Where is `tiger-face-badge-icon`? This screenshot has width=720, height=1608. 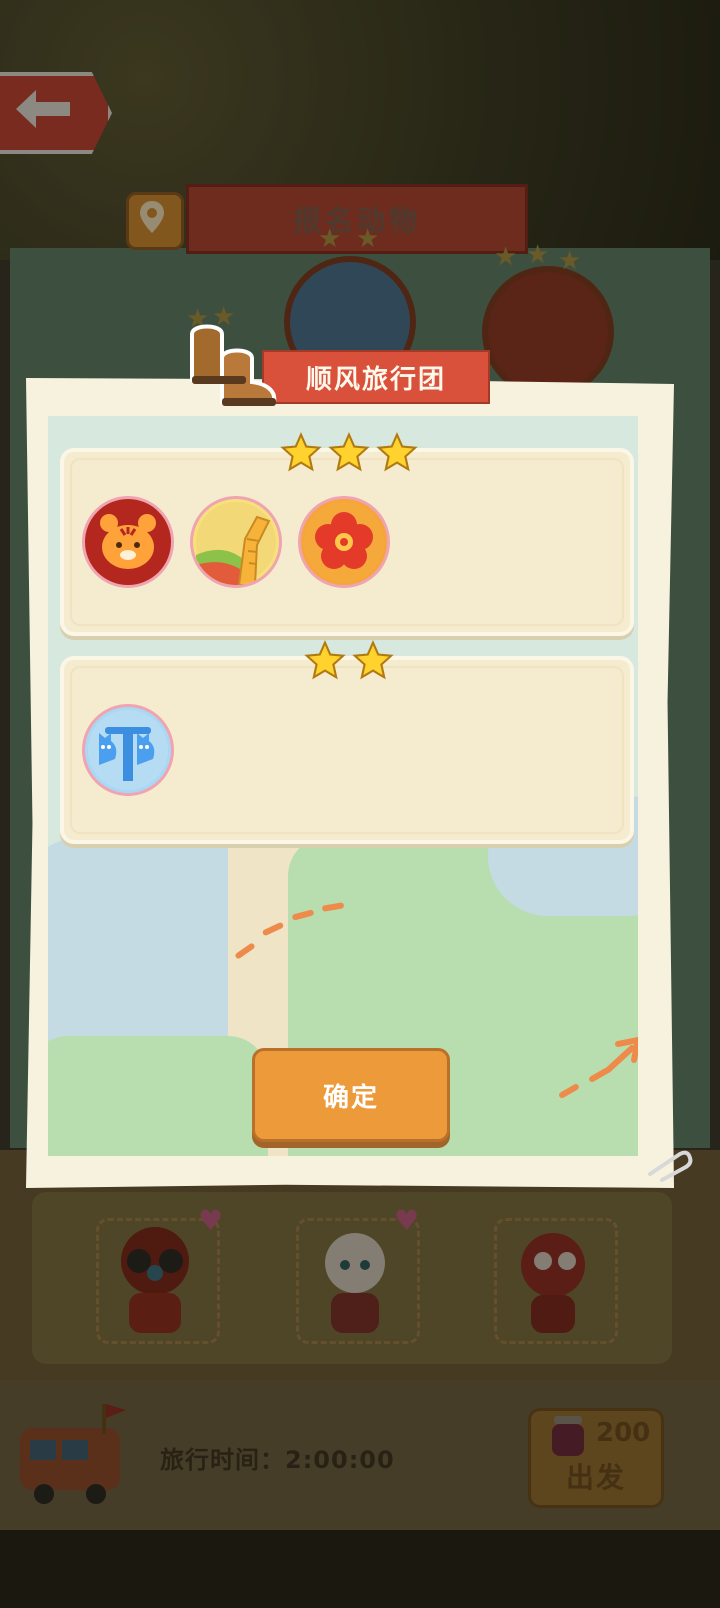
tiger-face-badge-icon is located at coordinates (128, 542).